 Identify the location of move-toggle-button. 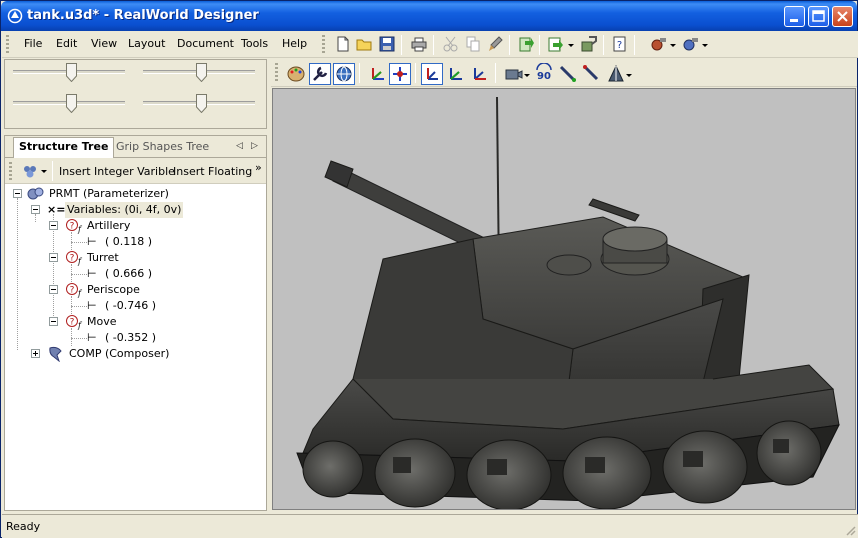
(400, 74).